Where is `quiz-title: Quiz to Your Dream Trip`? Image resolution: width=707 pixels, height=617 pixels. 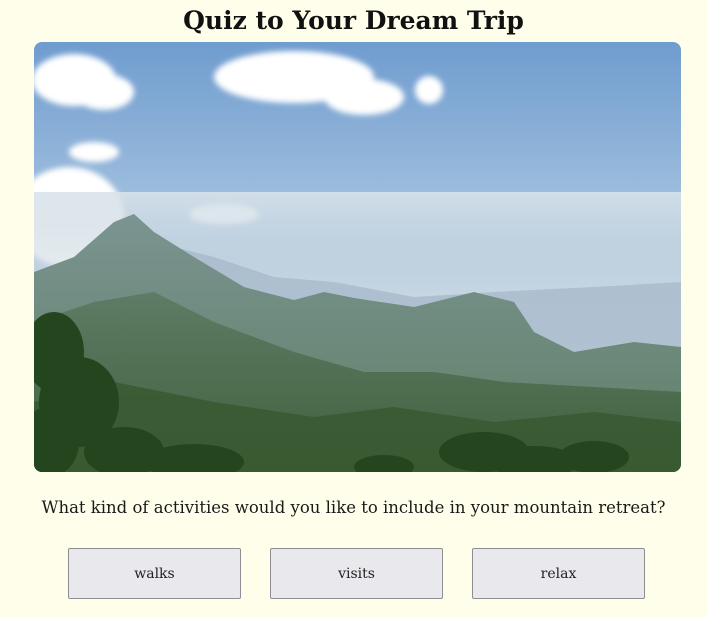 quiz-title: Quiz to Your Dream Trip is located at coordinates (353, 20).